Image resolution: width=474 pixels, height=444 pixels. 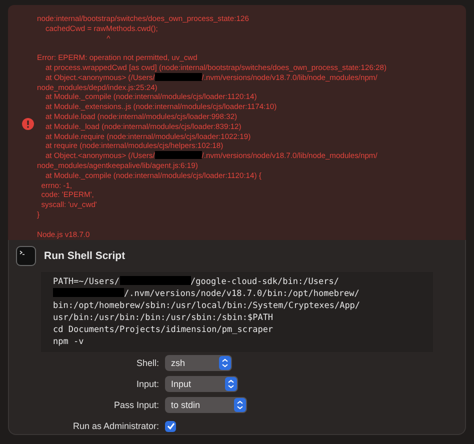 I want to click on script-text: /.nvm/versions/node/v18.7.0/bin:/opt/homebrew/, so click(x=242, y=294).